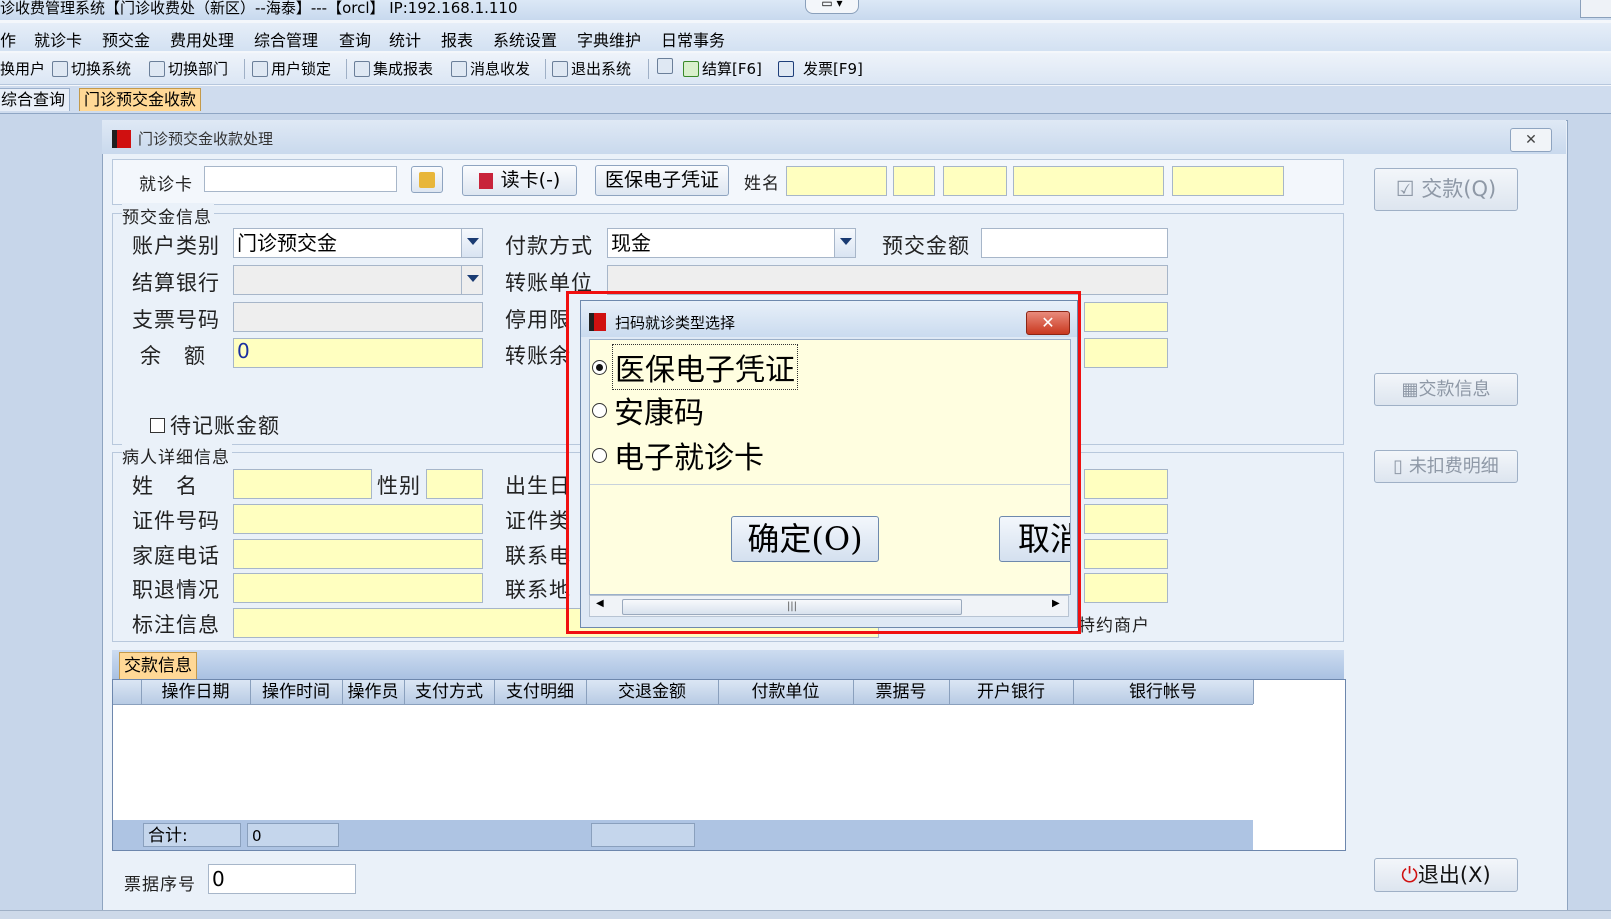 The width and height of the screenshot is (1611, 919). Describe the element at coordinates (358, 588) in the screenshot. I see `patient-retire-input` at that location.